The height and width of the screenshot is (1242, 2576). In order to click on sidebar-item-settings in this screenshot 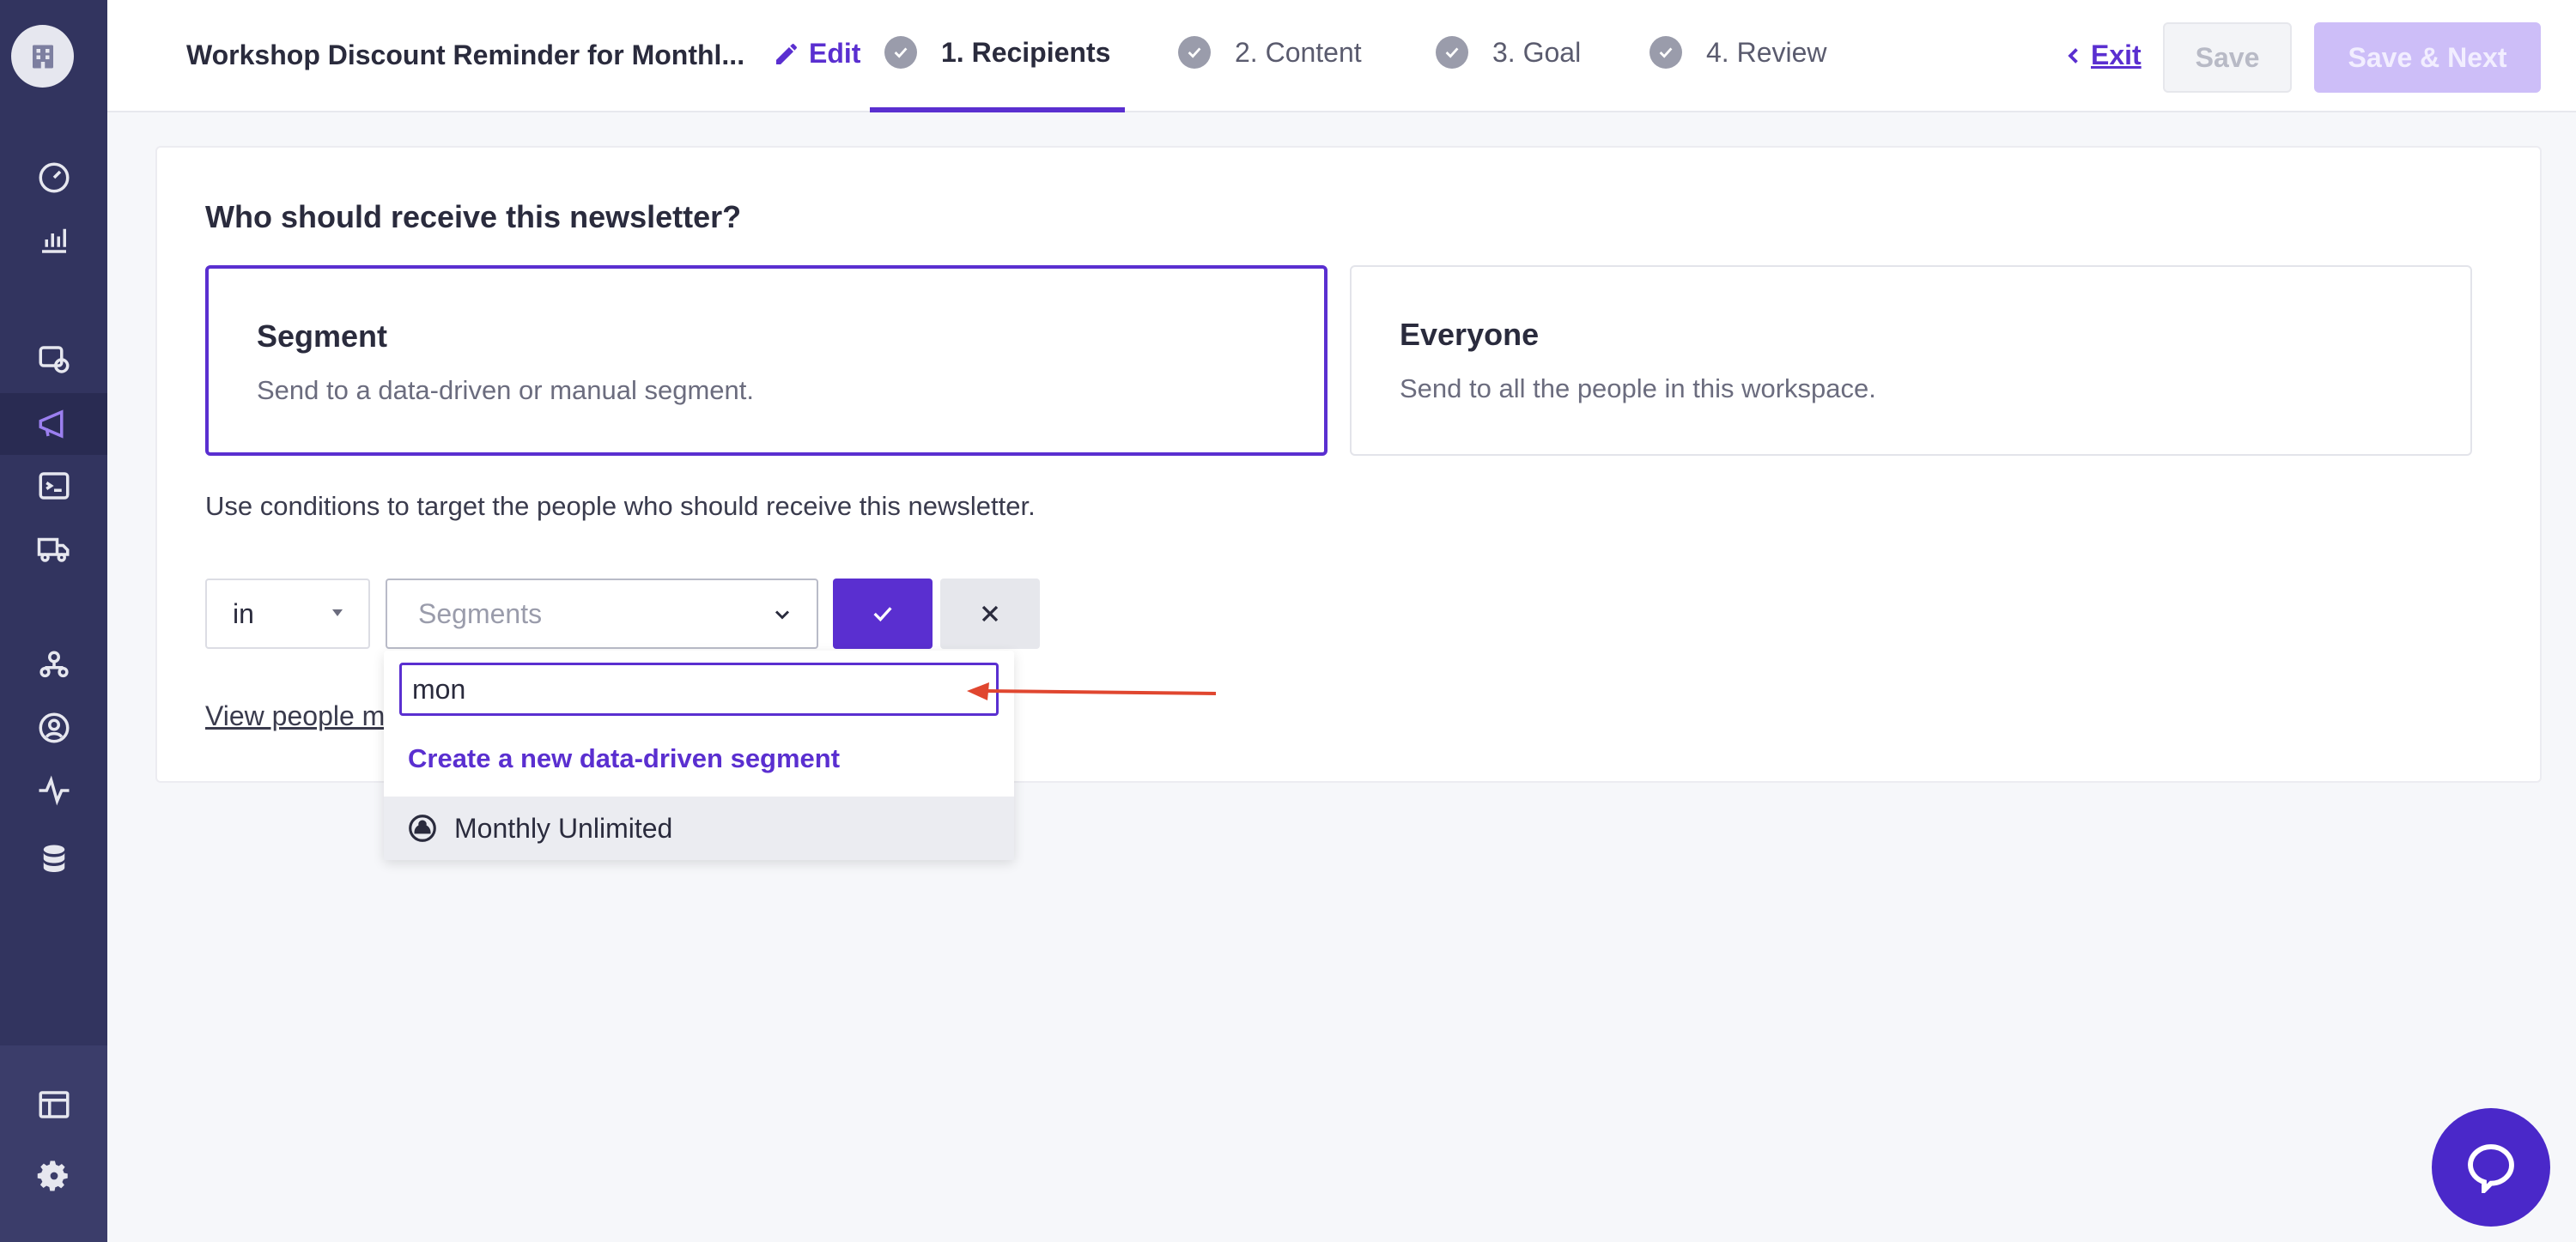, I will do `click(53, 1176)`.